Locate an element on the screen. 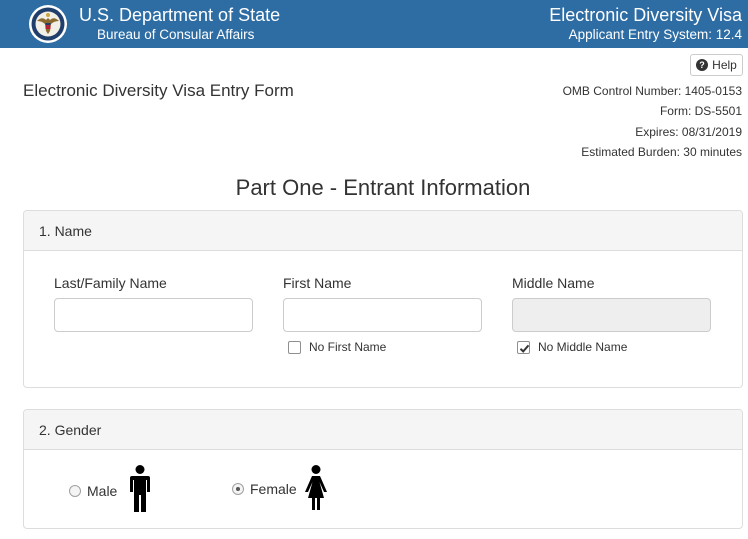 The image size is (748, 539). form-number: Form: DS-5501 is located at coordinates (700, 111).